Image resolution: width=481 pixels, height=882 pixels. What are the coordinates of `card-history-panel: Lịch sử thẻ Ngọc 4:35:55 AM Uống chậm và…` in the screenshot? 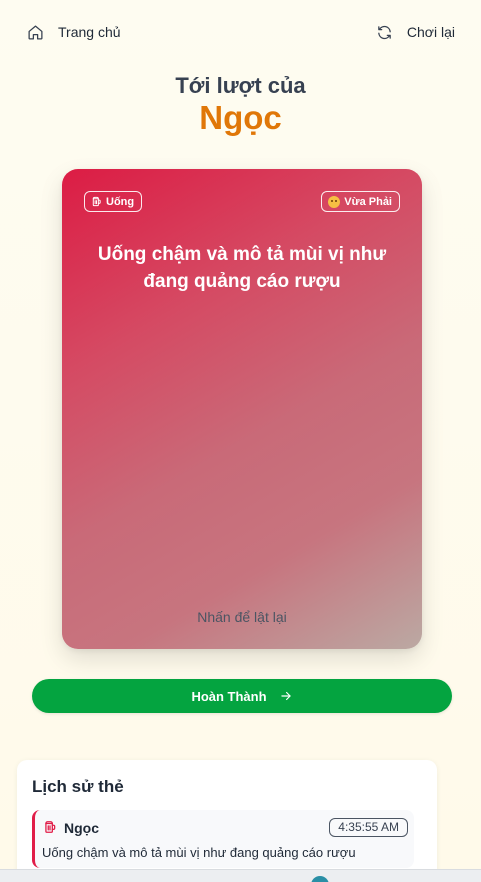 It's located at (227, 821).